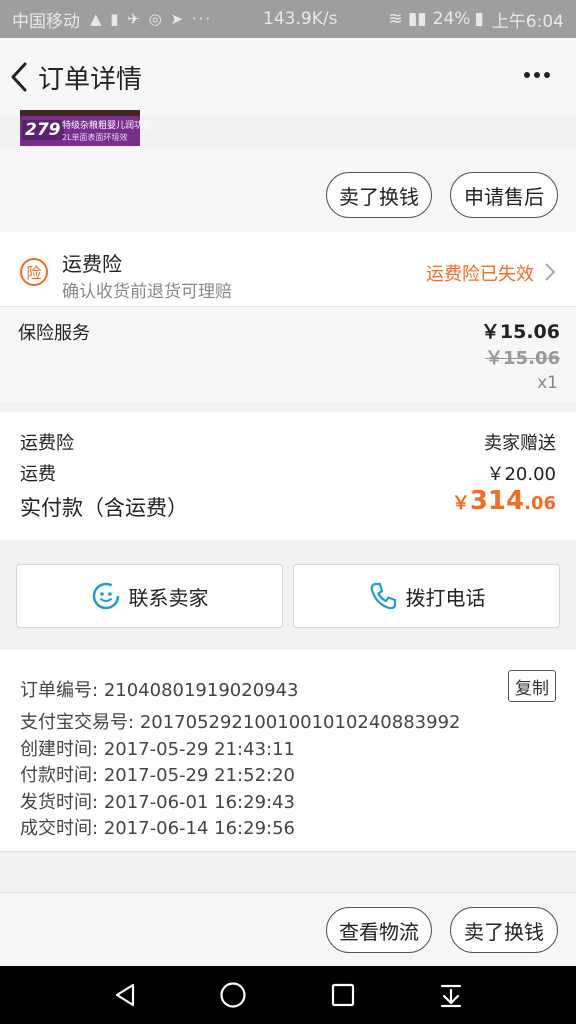  I want to click on completed-label: 成交时间:, so click(59, 828).